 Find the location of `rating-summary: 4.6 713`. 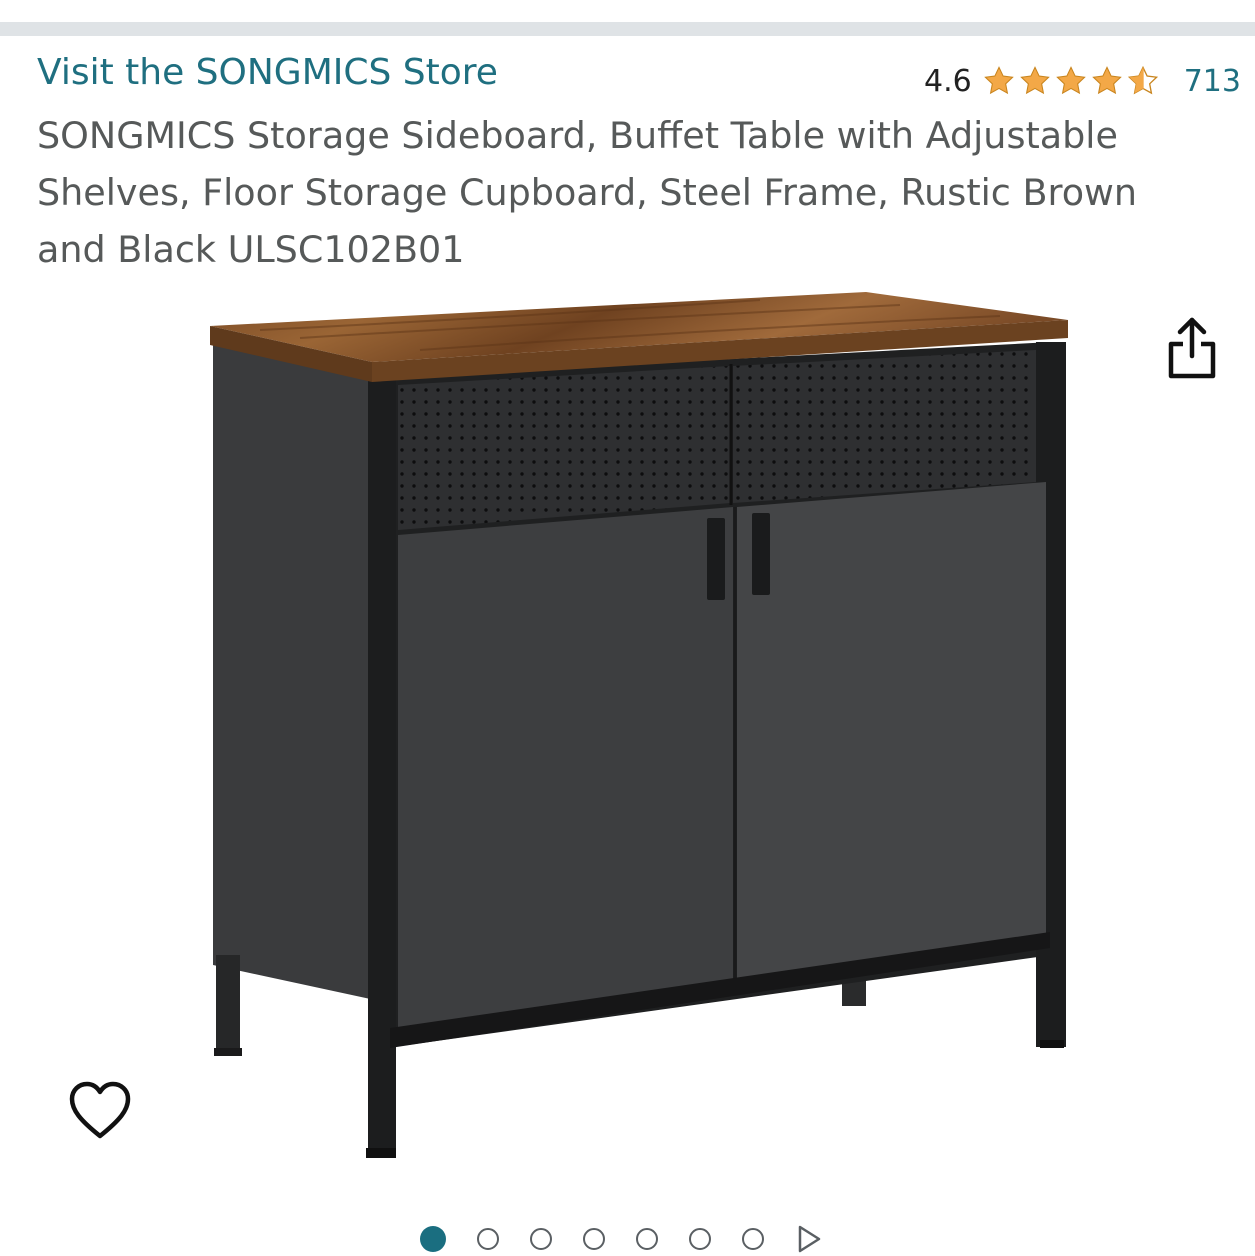

rating-summary: 4.6 713 is located at coordinates (1082, 81).